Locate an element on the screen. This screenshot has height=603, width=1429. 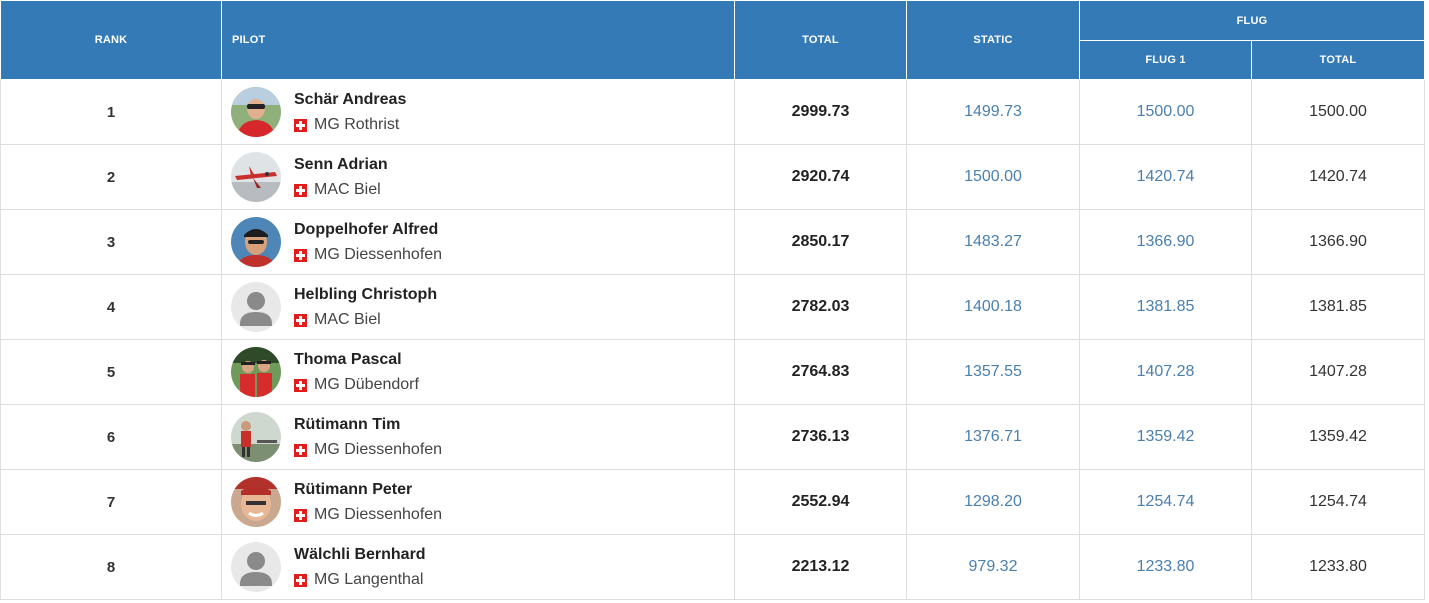
pilot-cell: Rütimann Peter MG Diessenhofen is located at coordinates (478, 502).